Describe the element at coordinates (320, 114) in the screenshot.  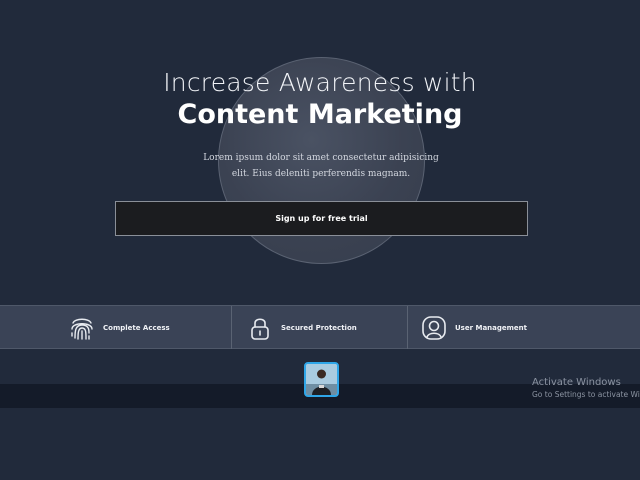
I see `hero-title-bold: Content Marketing` at that location.